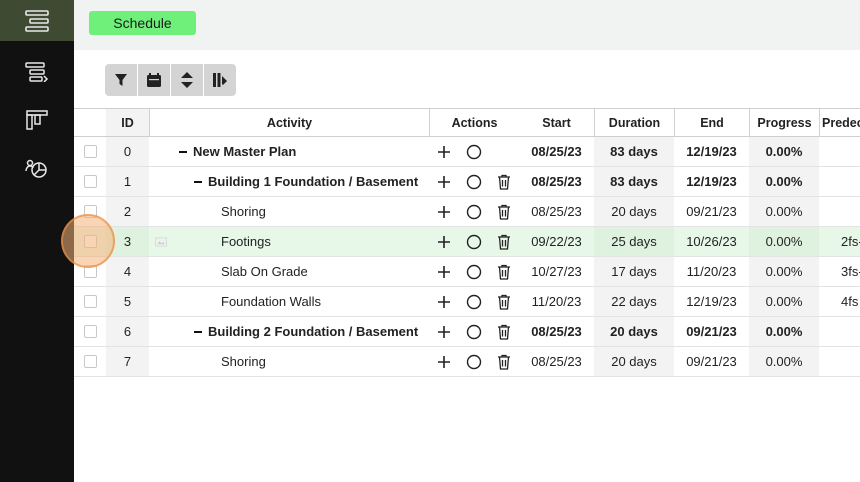 The image size is (860, 482). I want to click on row-end: 10/26/23, so click(711, 241).